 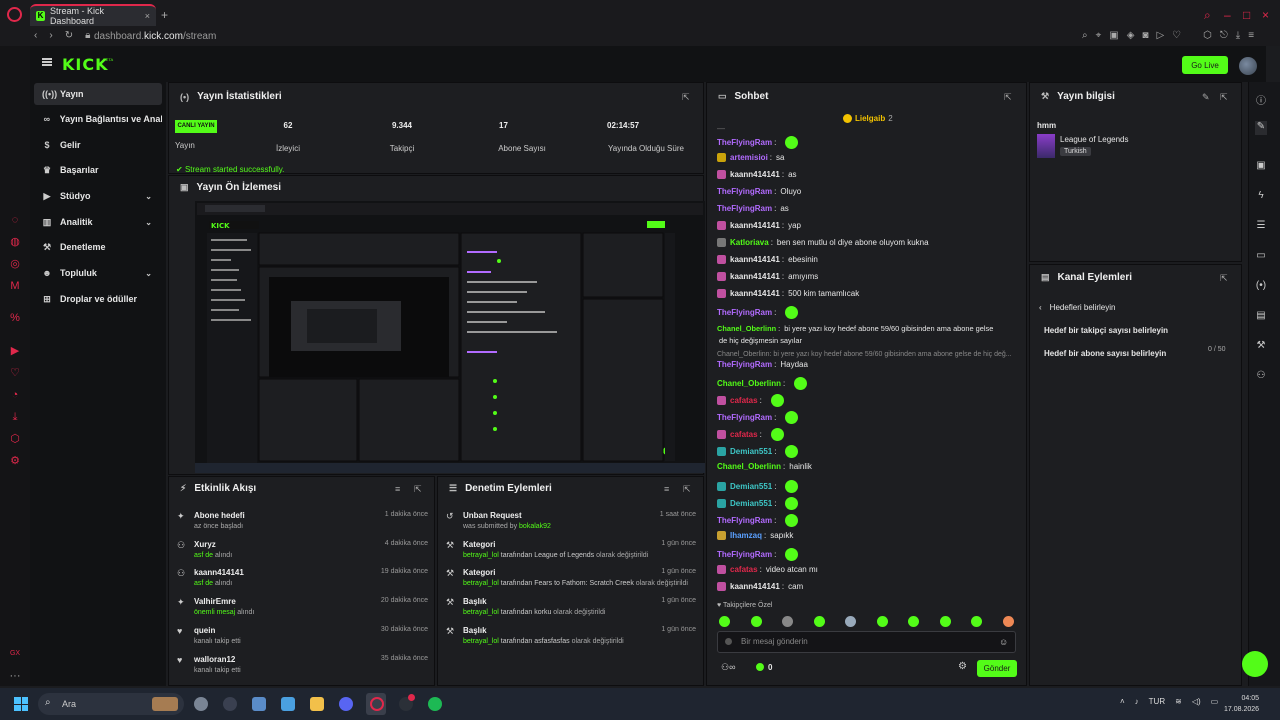 I want to click on share-icon: ⎋, so click(x=1224, y=35).